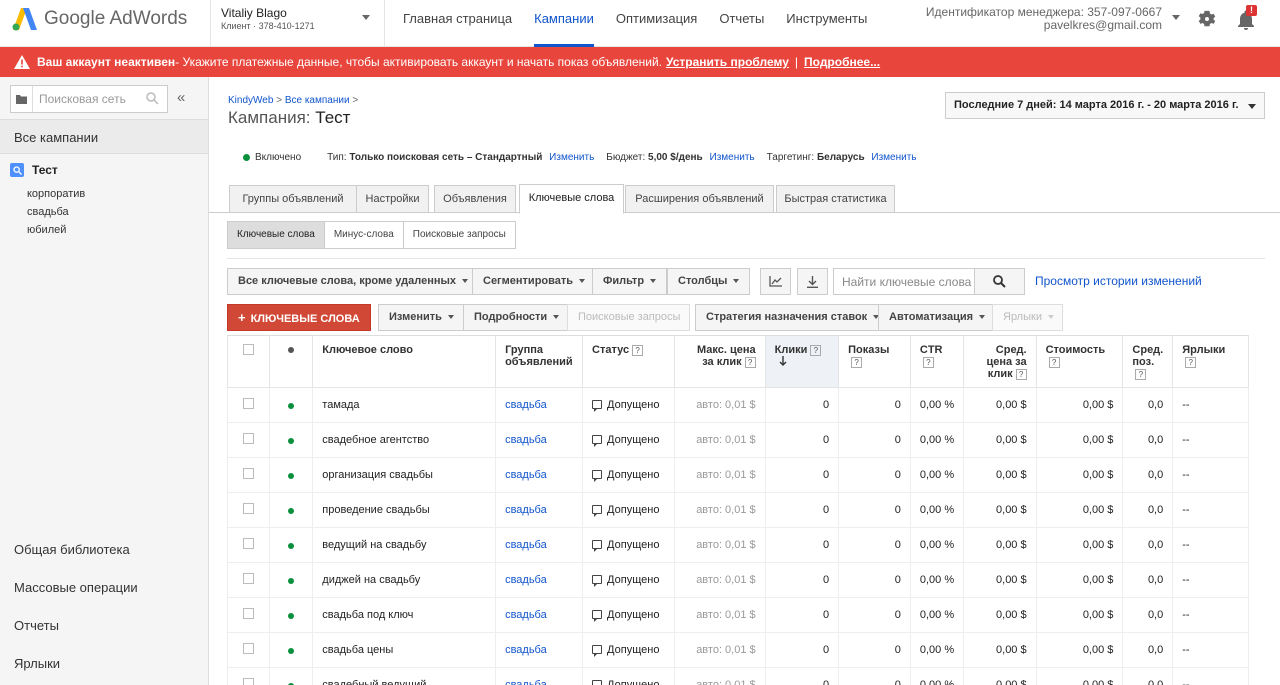 The height and width of the screenshot is (685, 1280). What do you see at coordinates (99, 19) in the screenshot?
I see `adwords-logo: Google AdWords` at bounding box center [99, 19].